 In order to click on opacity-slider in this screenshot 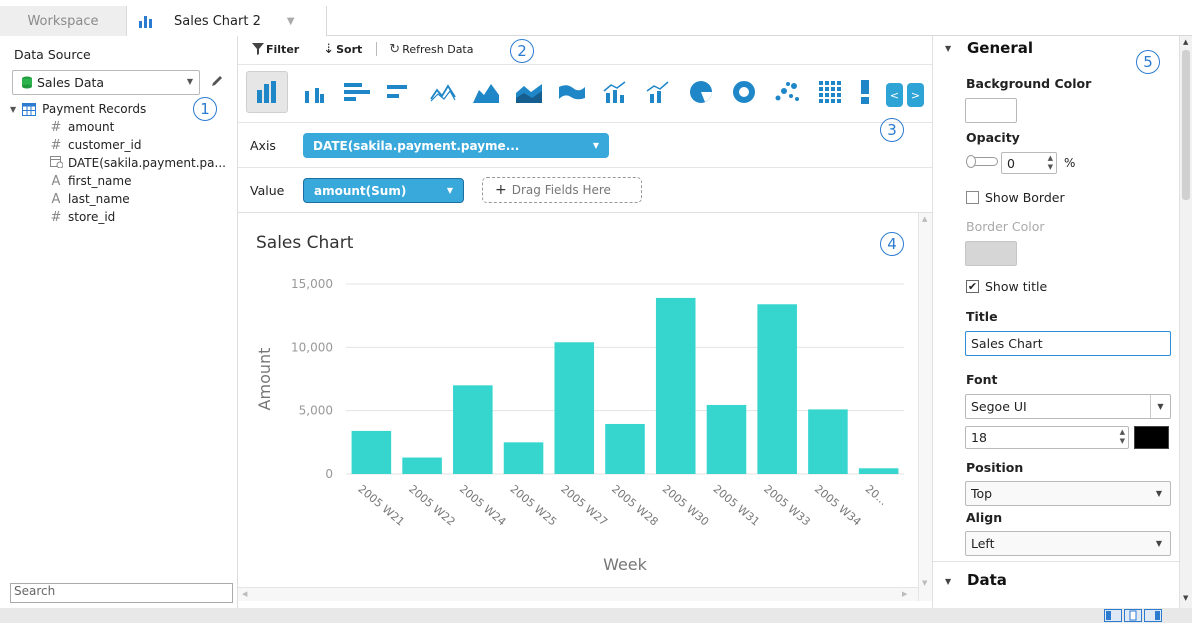, I will do `click(982, 161)`.